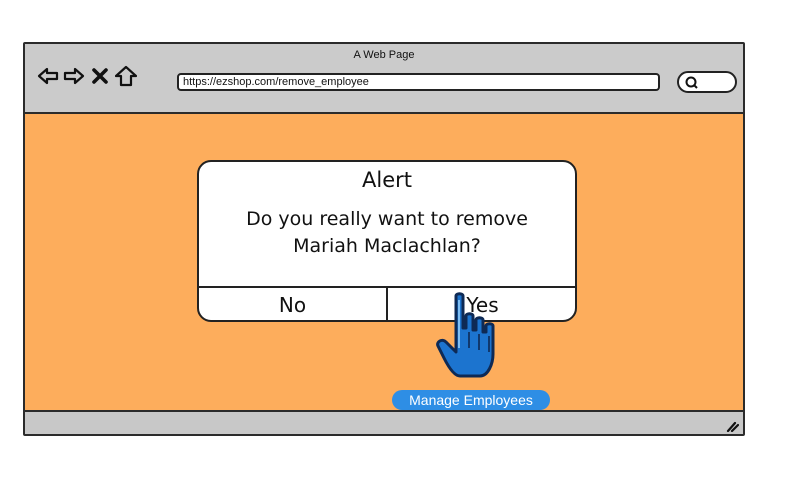  I want to click on alert-message-line-2: Mariah Maclachlan?, so click(387, 246).